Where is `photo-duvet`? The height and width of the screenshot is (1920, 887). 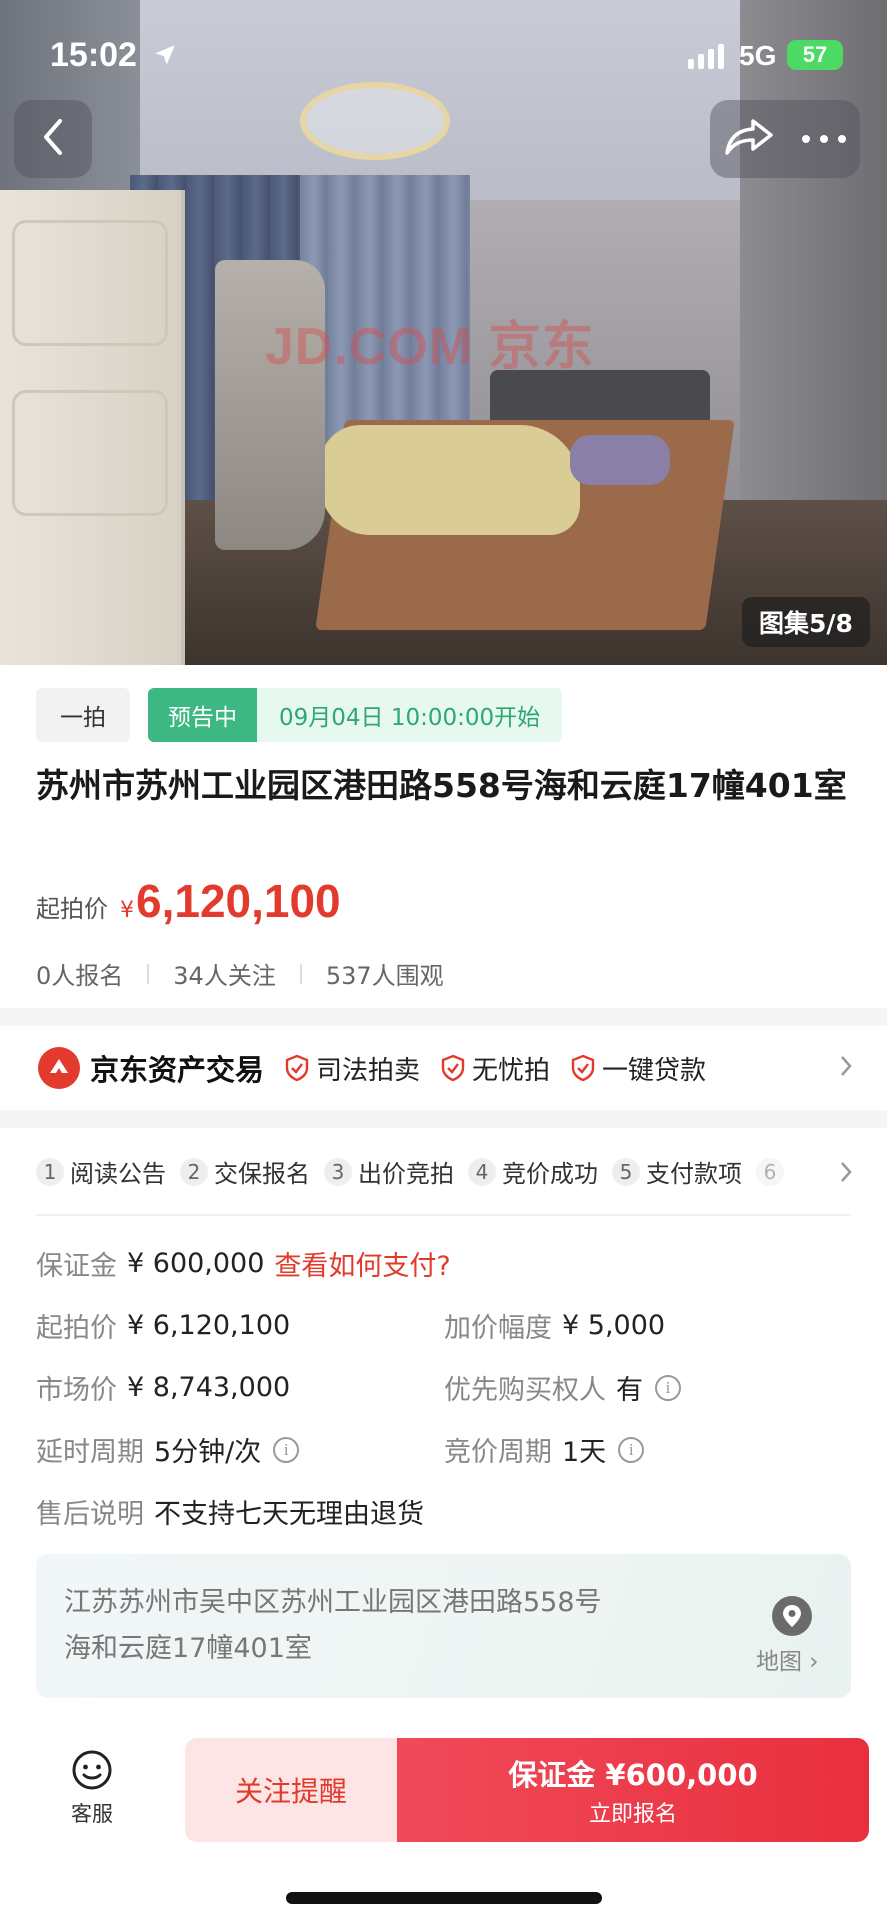 photo-duvet is located at coordinates (450, 480).